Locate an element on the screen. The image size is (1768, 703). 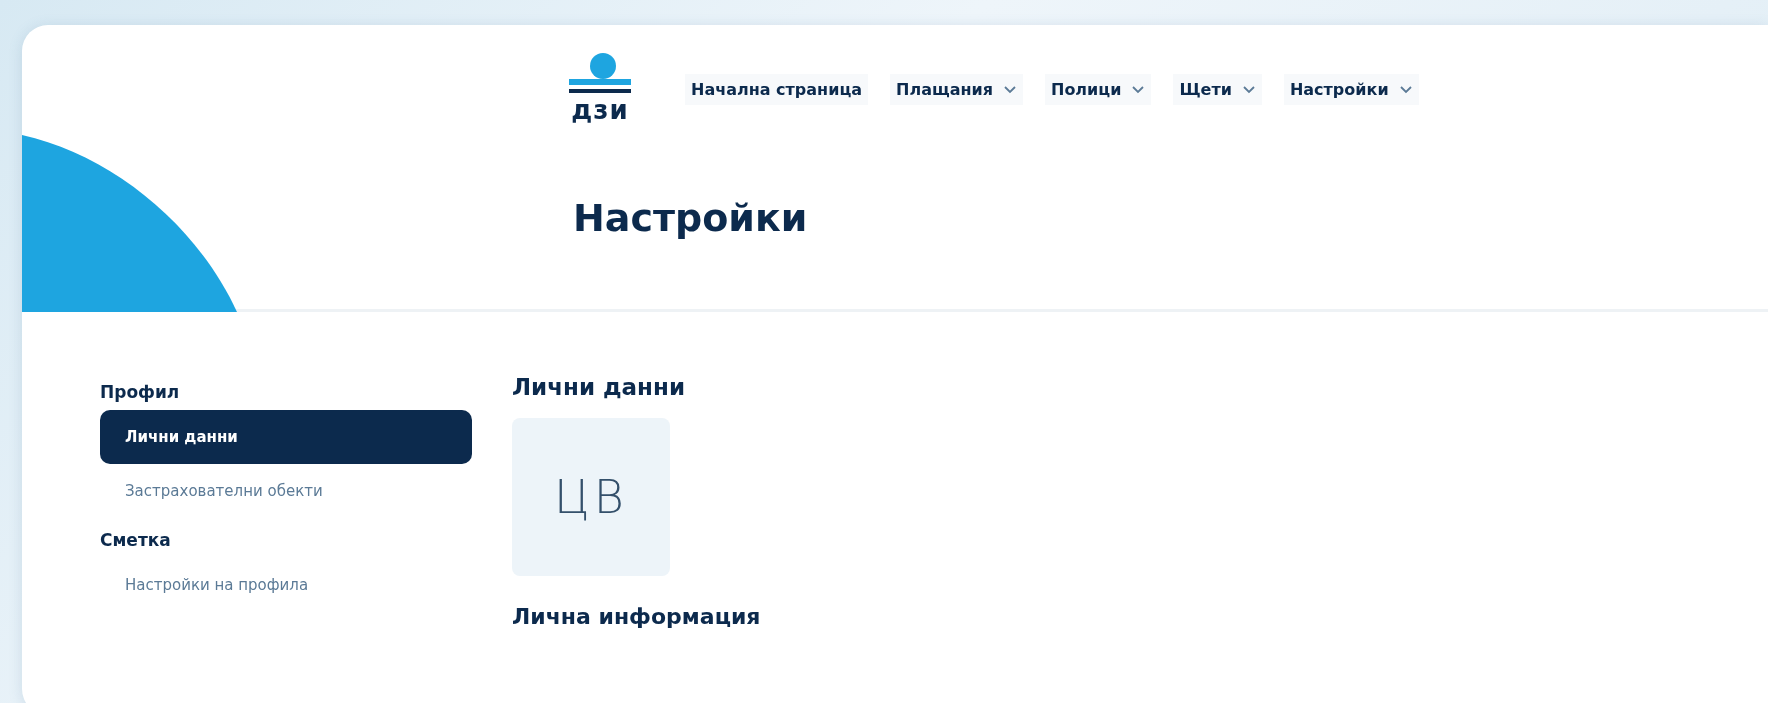
nav-item: Полици is located at coordinates (1098, 89).